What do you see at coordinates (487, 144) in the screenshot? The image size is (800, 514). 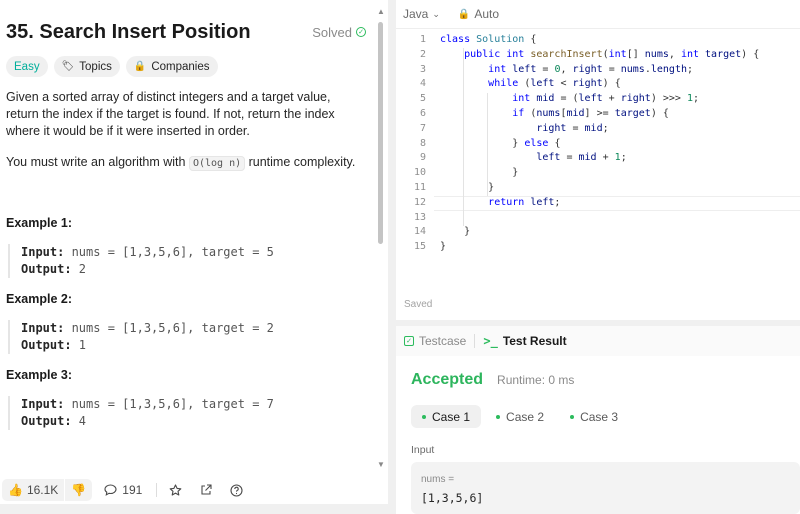 I see `indent-guide` at bounding box center [487, 144].